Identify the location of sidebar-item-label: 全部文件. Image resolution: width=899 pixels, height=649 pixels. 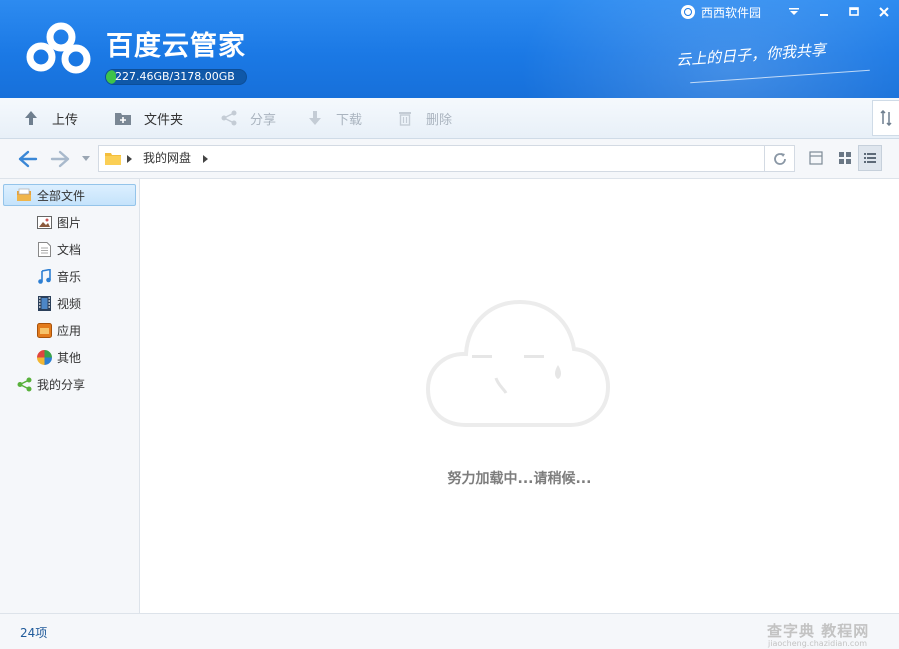
(61, 195).